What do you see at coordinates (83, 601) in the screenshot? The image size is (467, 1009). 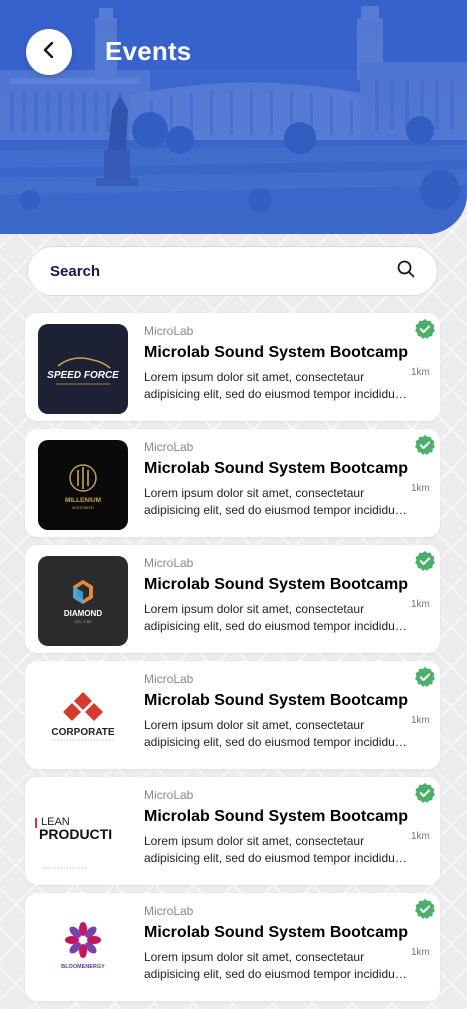 I see `event-logo: DIAMOND CO., LTD` at bounding box center [83, 601].